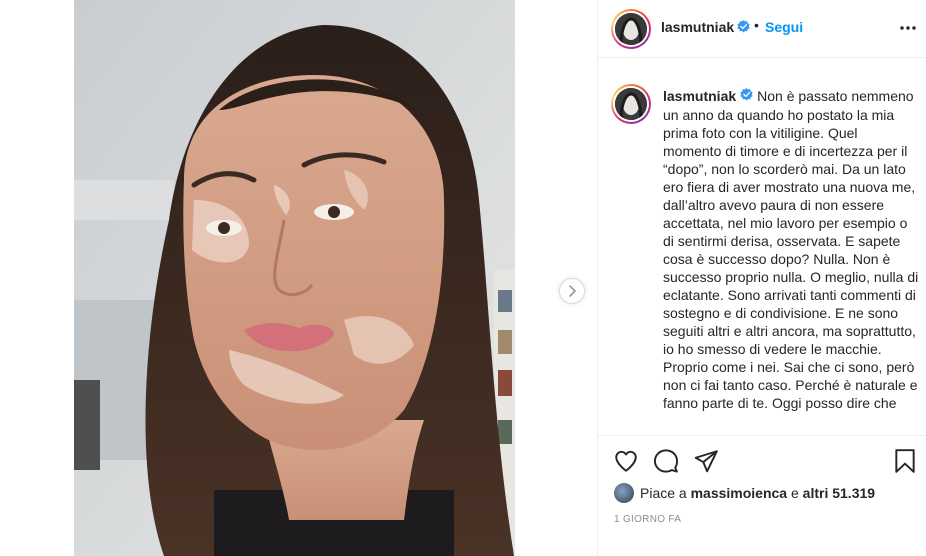 The height and width of the screenshot is (556, 926). What do you see at coordinates (631, 104) in the screenshot?
I see `caption-avatar` at bounding box center [631, 104].